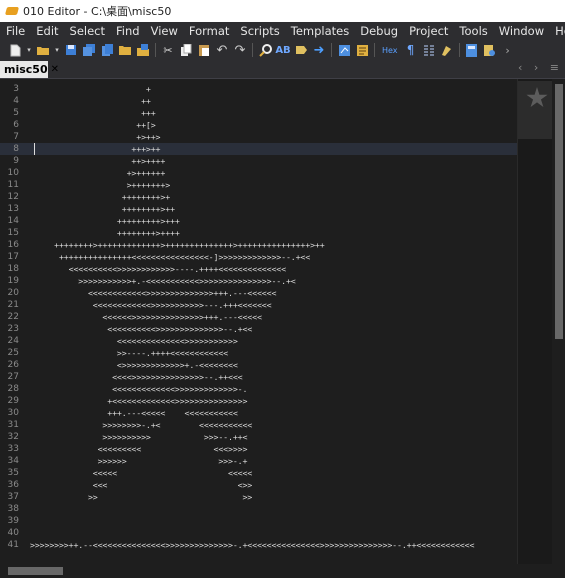  Describe the element at coordinates (57, 50) in the screenshot. I see `dropdown-arrow-icon-2: ▾` at that location.